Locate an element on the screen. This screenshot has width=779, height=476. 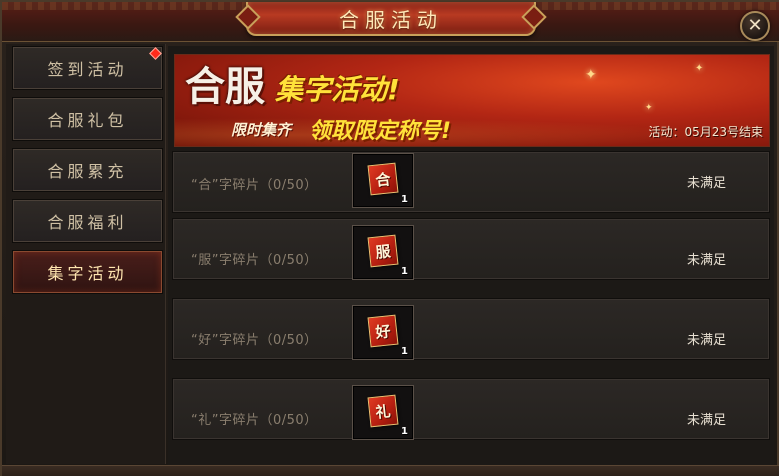
card-char: 好 is located at coordinates (383, 331).